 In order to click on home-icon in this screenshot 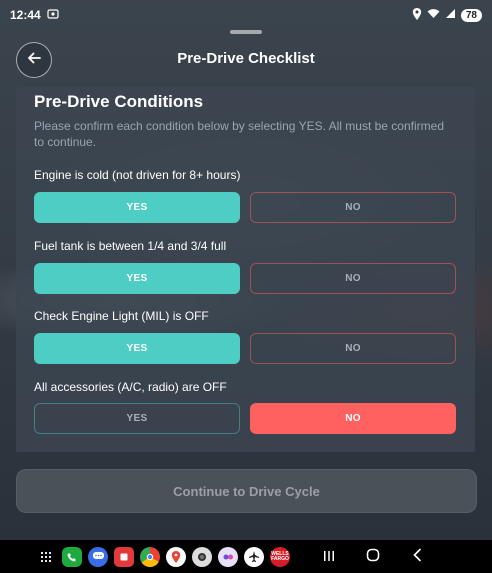, I will do `click(373, 556)`.